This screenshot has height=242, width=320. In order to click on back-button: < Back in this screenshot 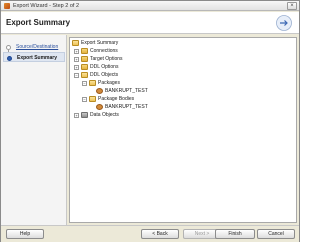, I will do `click(160, 234)`.